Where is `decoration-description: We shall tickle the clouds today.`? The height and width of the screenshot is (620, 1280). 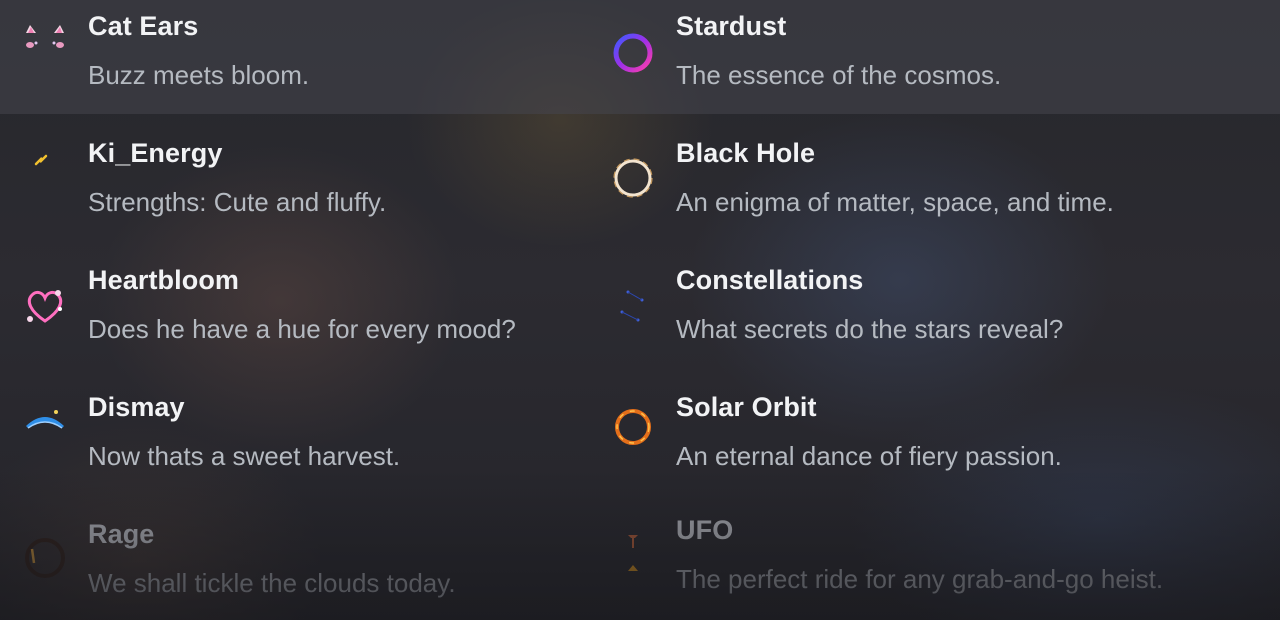 decoration-description: We shall tickle the clouds today. is located at coordinates (272, 583).